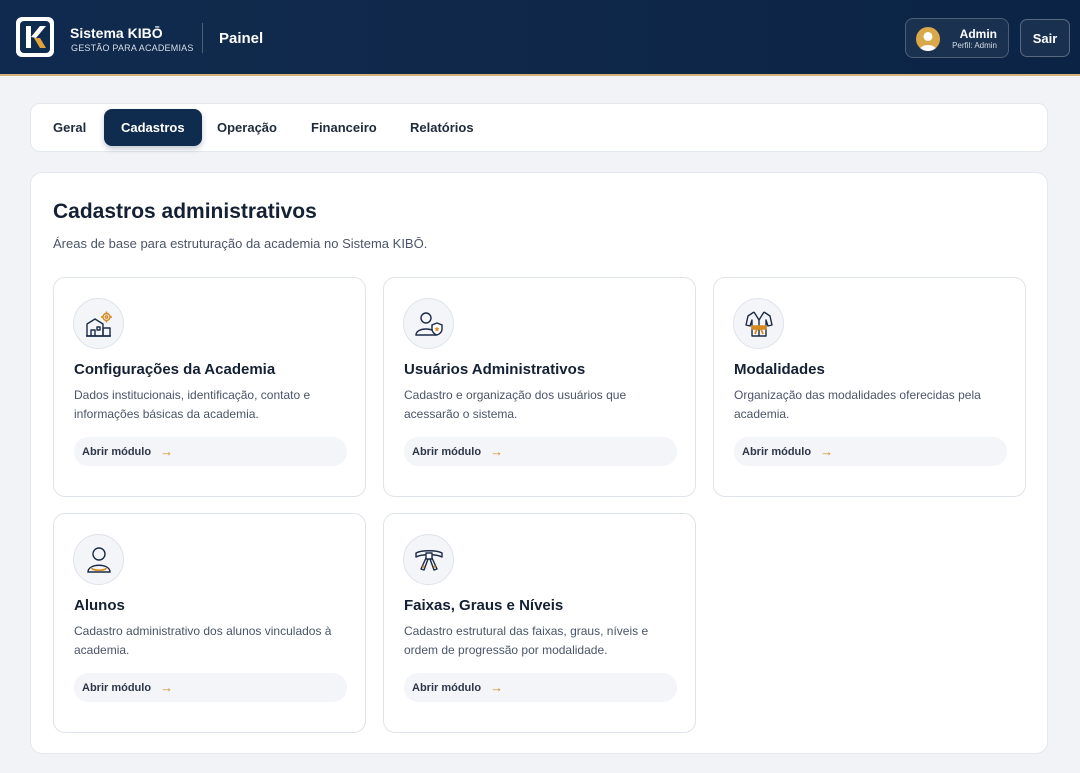 The width and height of the screenshot is (1080, 773). What do you see at coordinates (1045, 38) in the screenshot?
I see `logout-button: Sair` at bounding box center [1045, 38].